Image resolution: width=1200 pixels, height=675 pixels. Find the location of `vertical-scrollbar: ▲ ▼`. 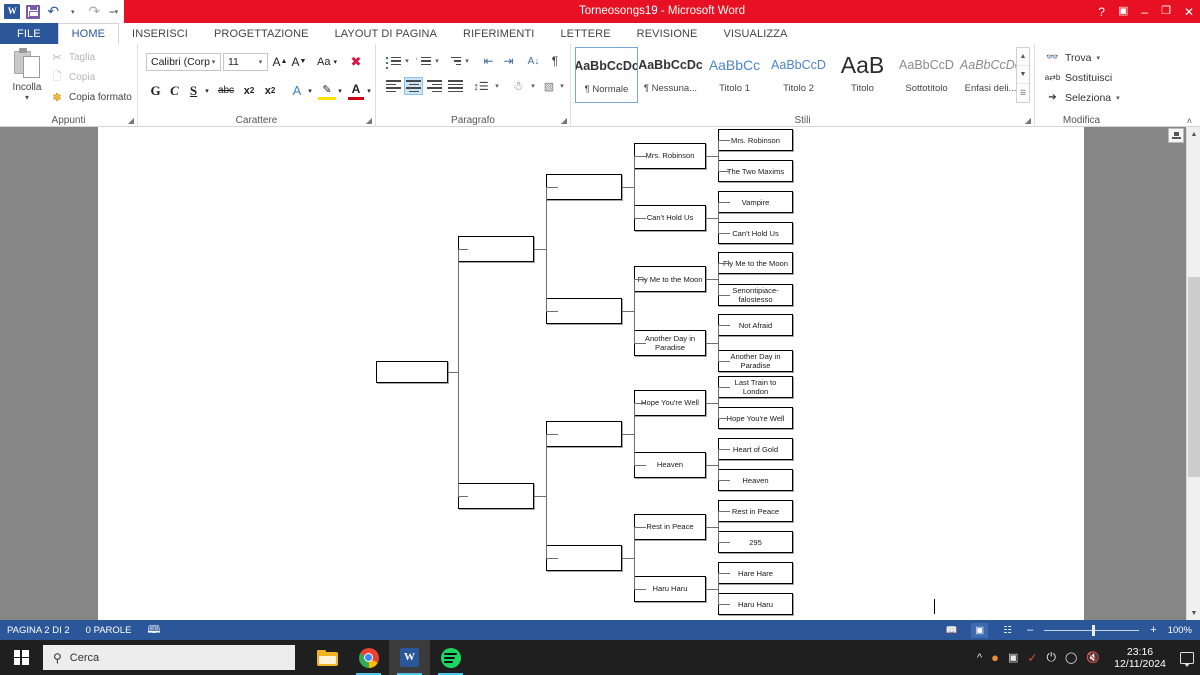

vertical-scrollbar: ▲ ▼ is located at coordinates (1193, 373).